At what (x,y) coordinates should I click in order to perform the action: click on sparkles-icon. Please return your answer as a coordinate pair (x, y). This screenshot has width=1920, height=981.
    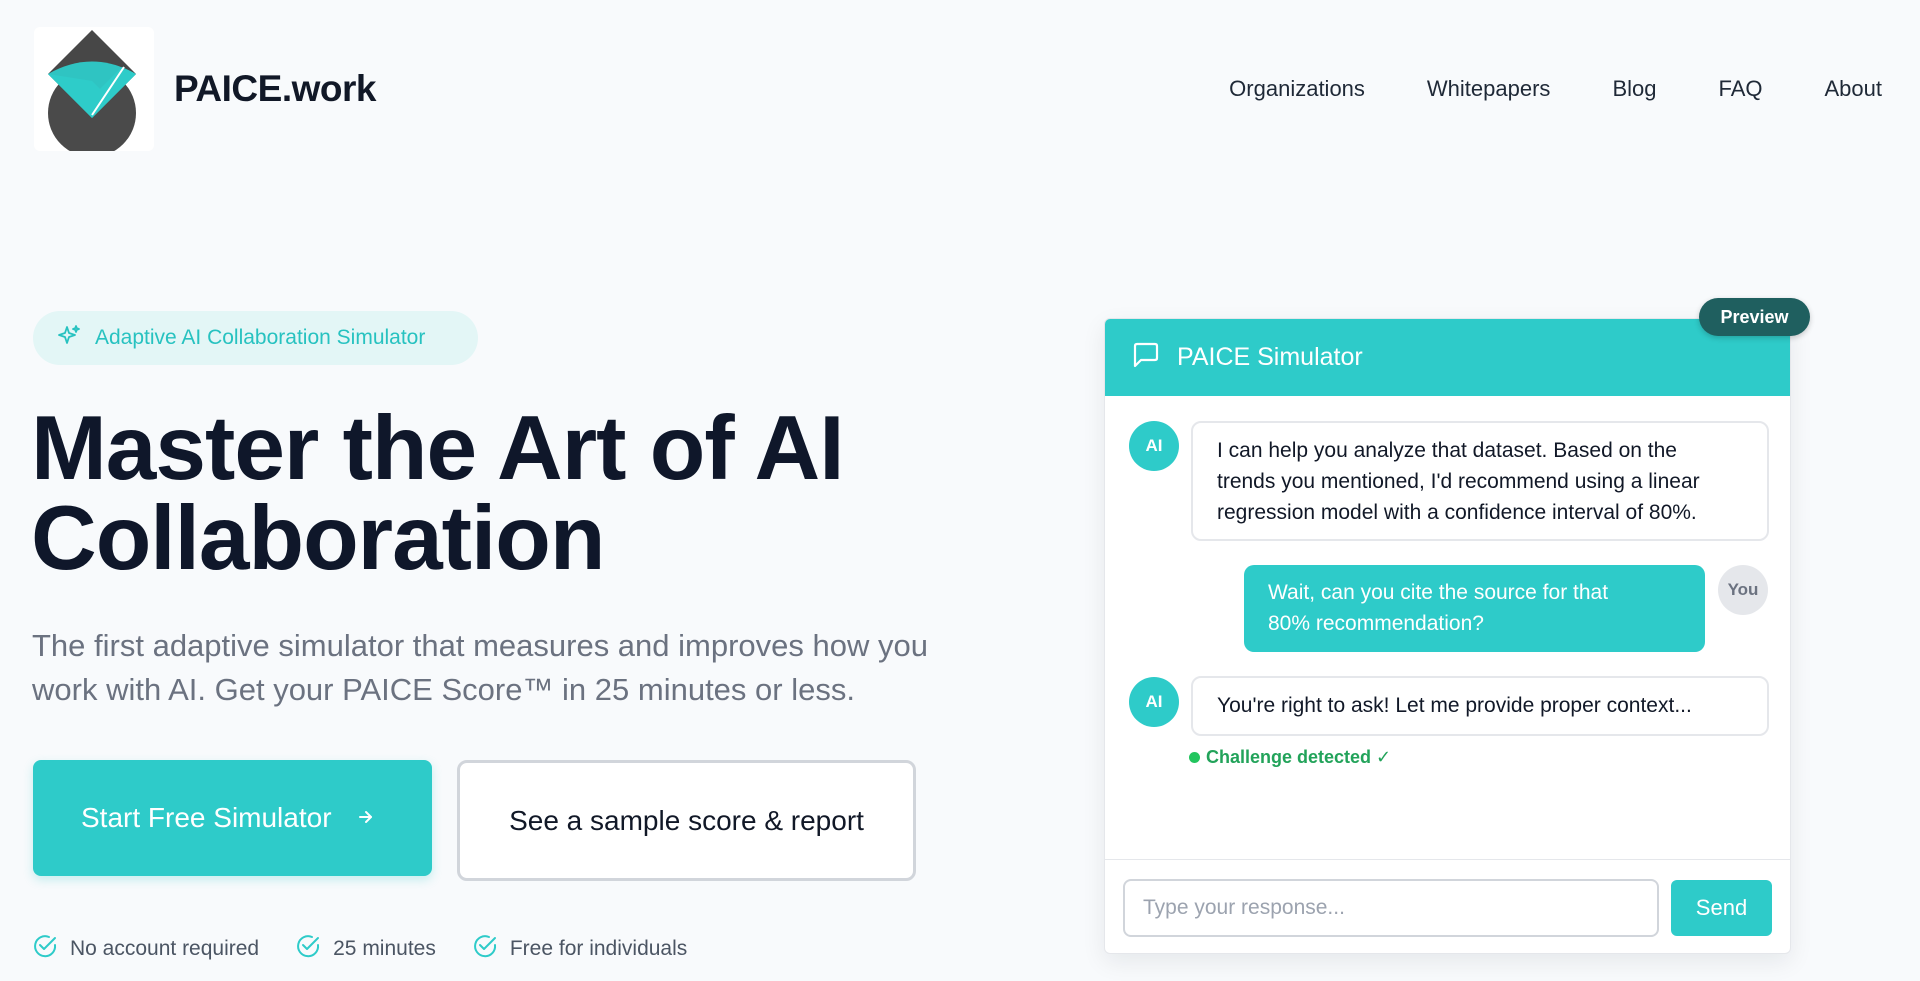
    Looking at the image, I should click on (69, 338).